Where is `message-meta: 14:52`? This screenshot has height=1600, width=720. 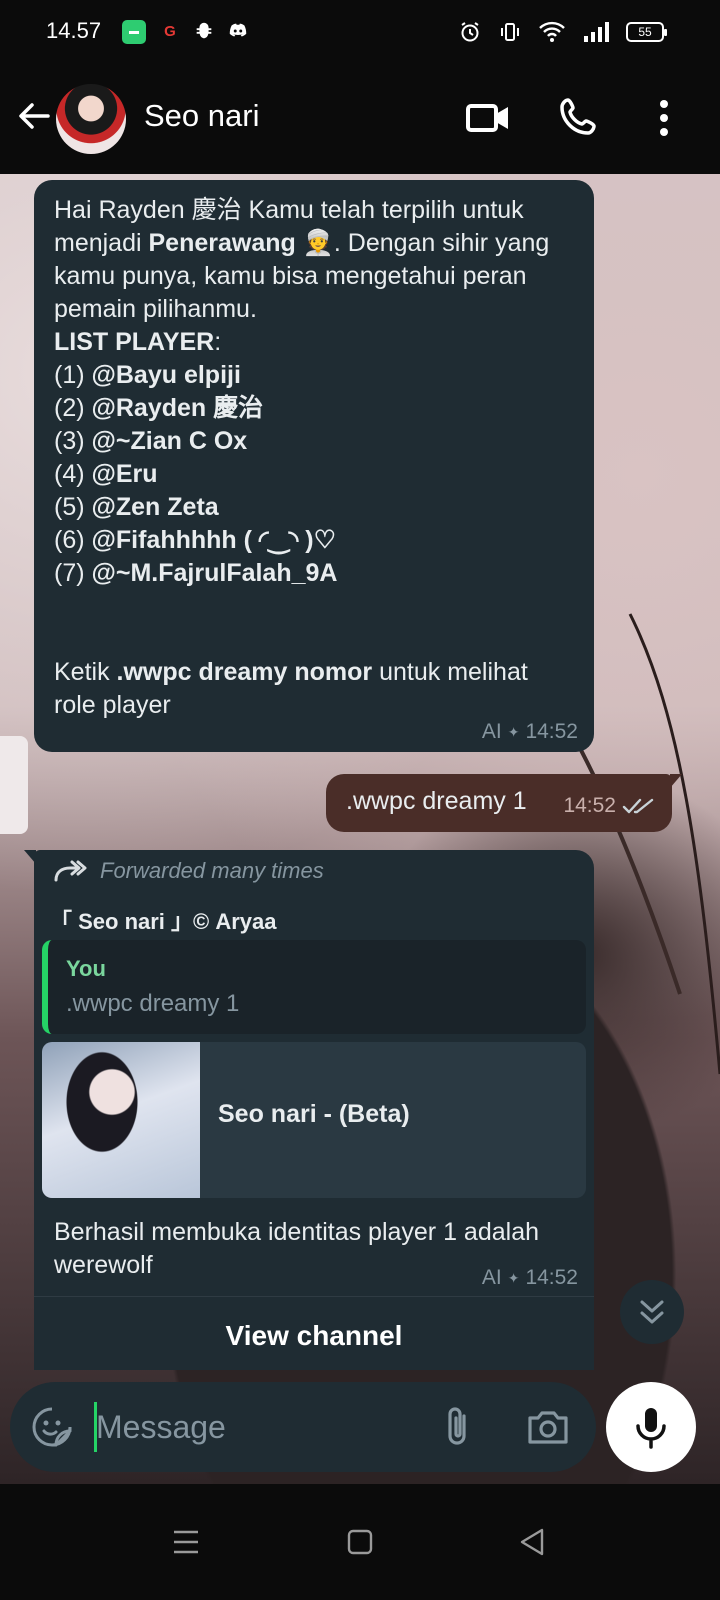 message-meta: 14:52 is located at coordinates (609, 806).